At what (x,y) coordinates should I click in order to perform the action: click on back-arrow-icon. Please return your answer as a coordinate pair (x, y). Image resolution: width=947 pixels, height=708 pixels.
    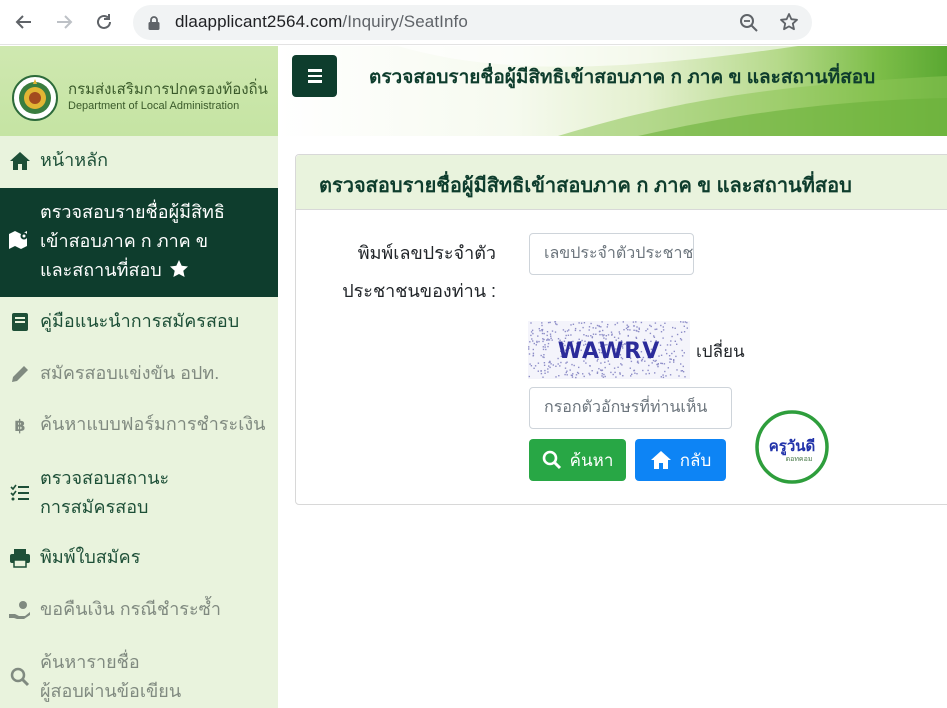
    Looking at the image, I should click on (24, 22).